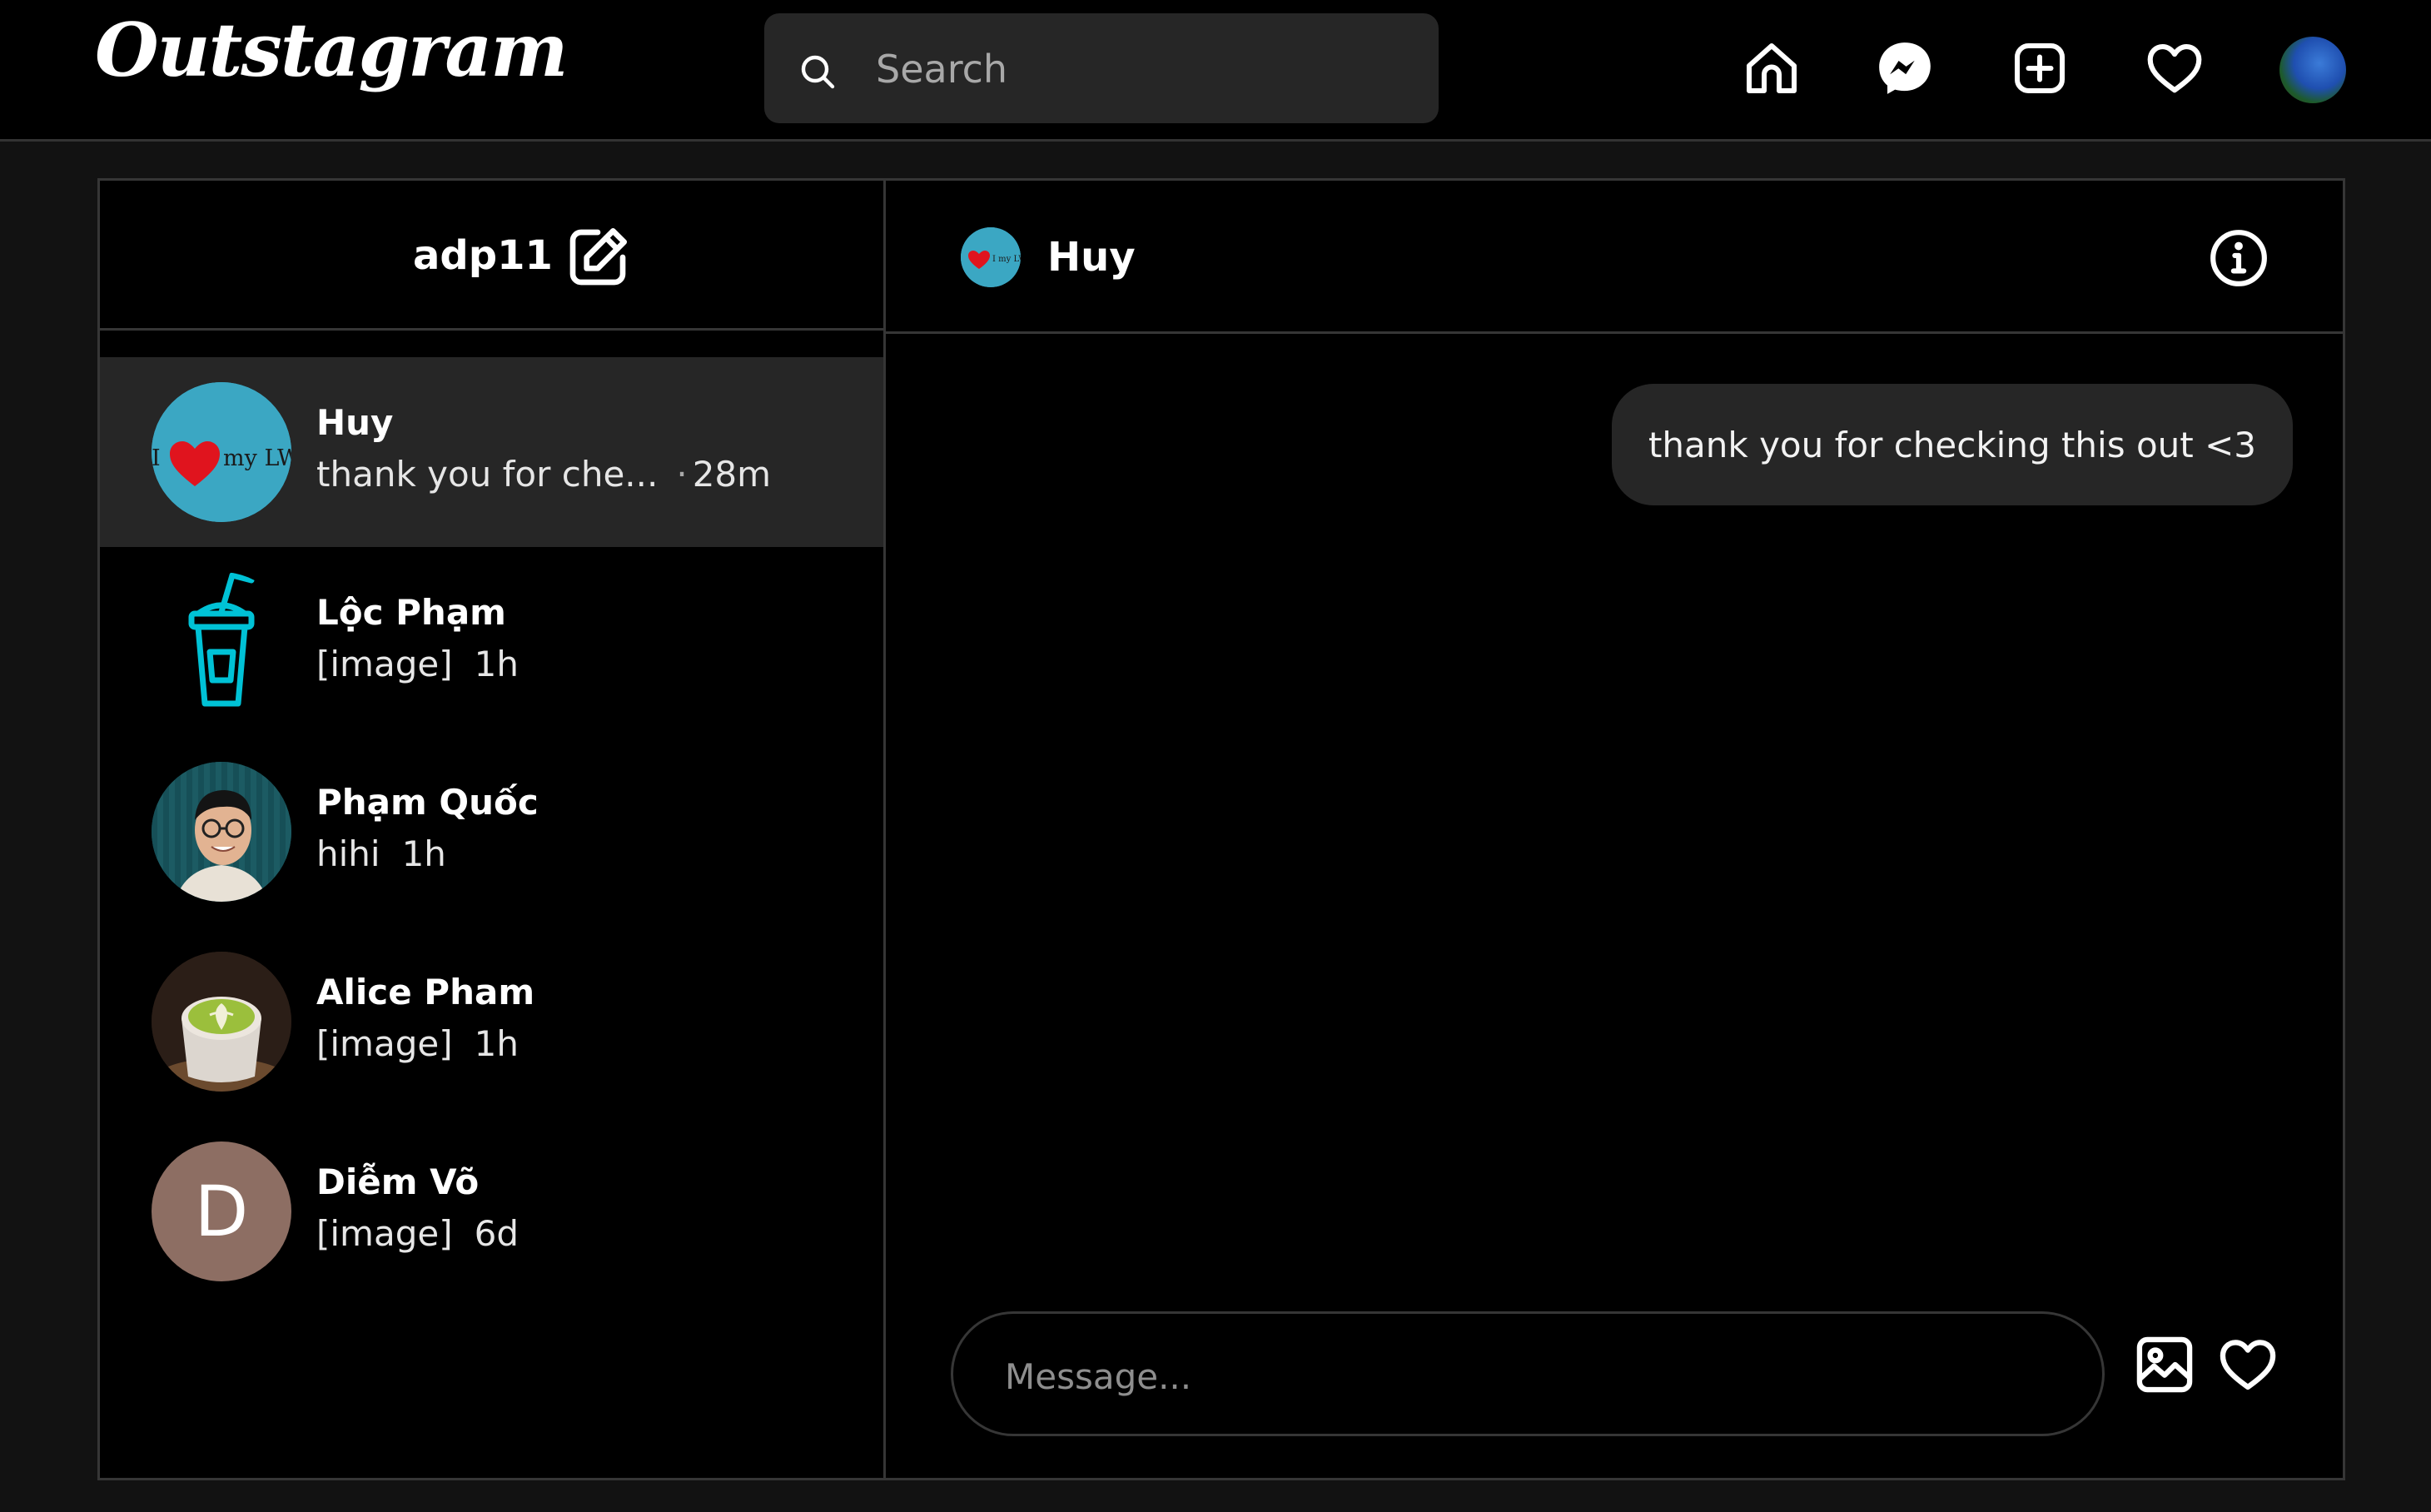 The image size is (2431, 1512). I want to click on conversation-item: my LW I Huy thank you for che... · 28m, so click(491, 452).